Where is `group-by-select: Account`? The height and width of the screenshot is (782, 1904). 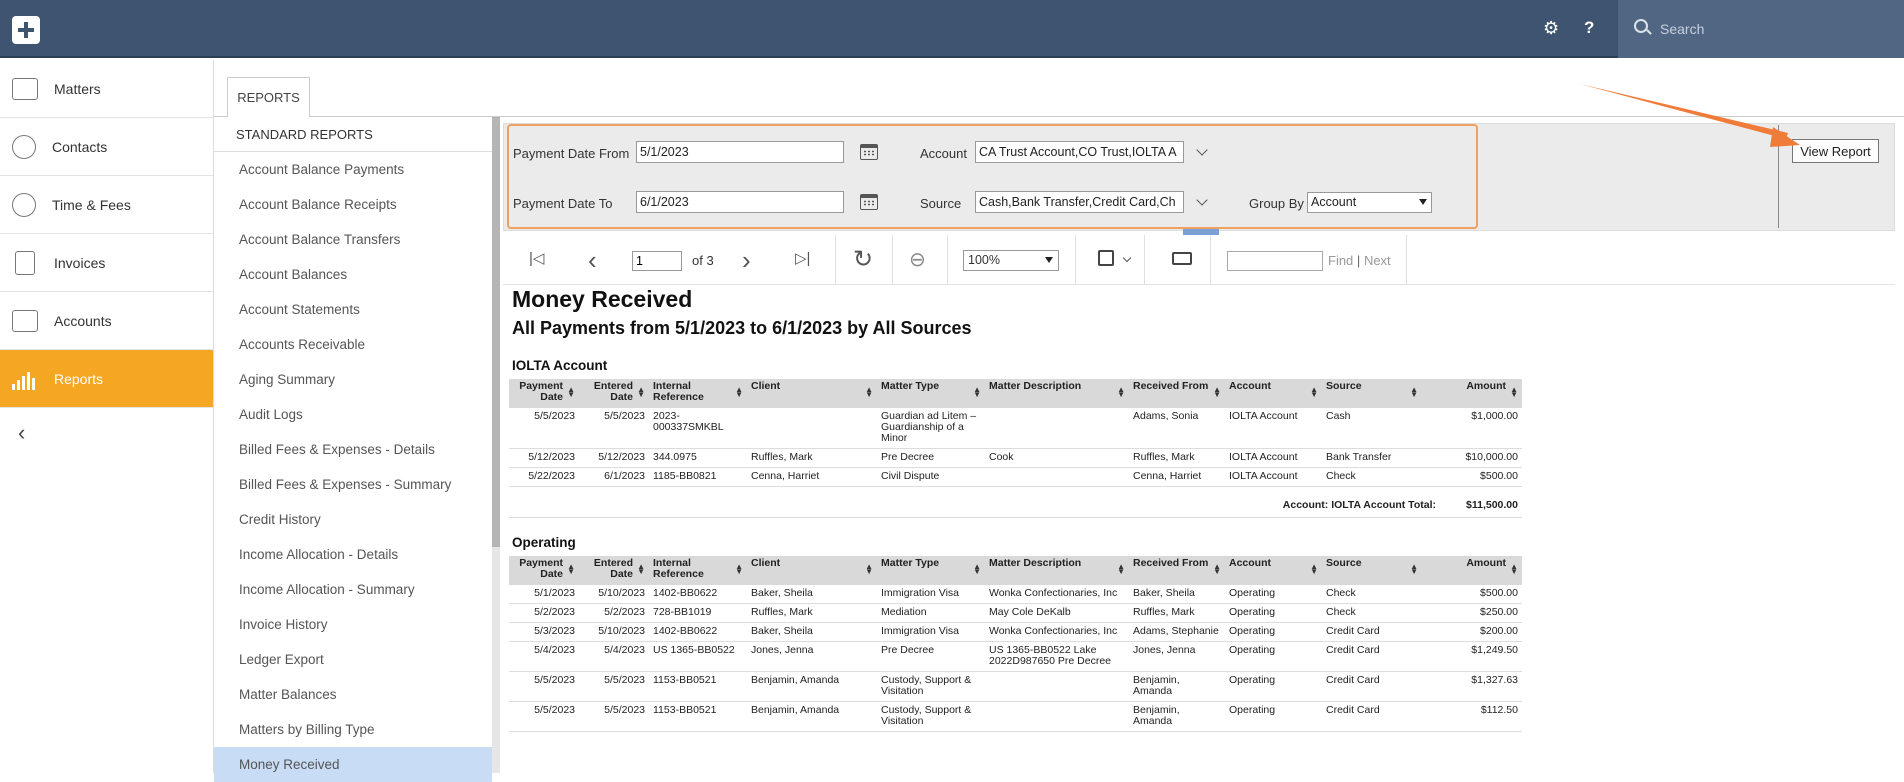
group-by-select: Account is located at coordinates (1369, 202).